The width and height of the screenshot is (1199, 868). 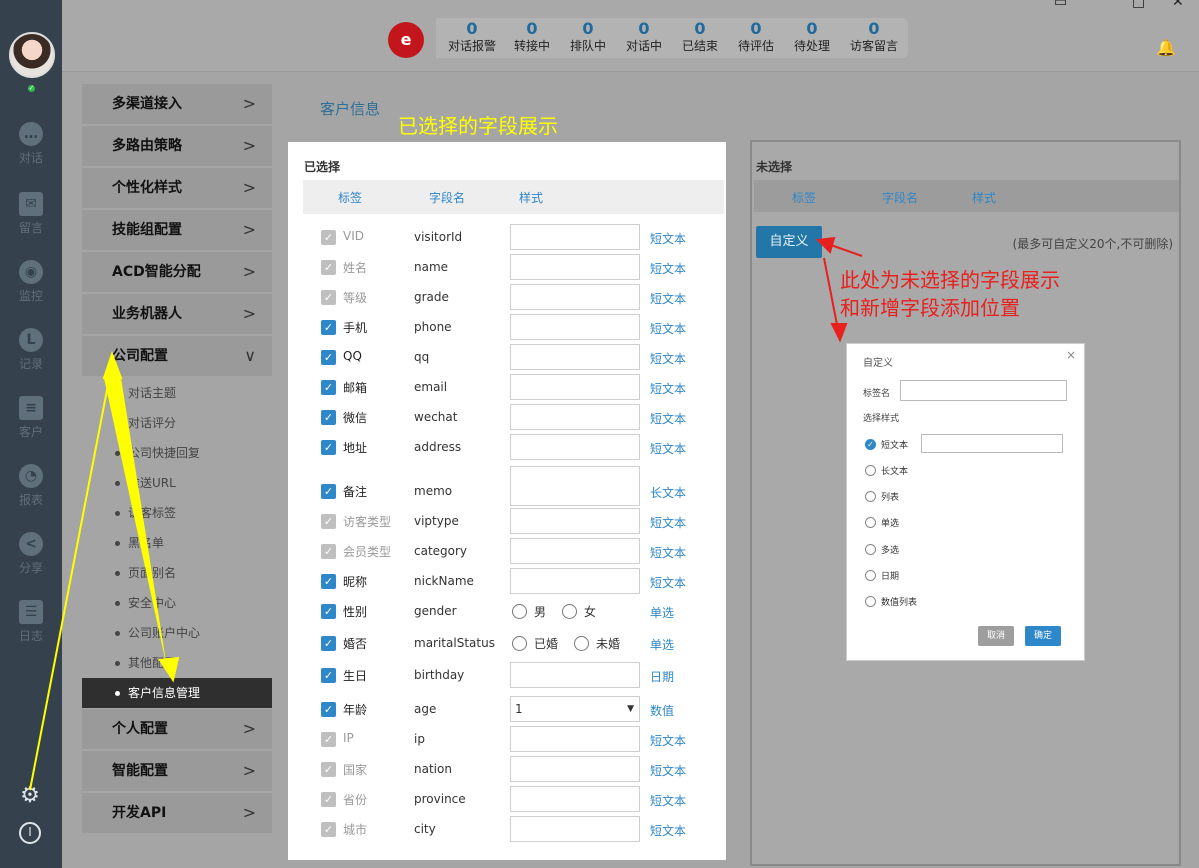 What do you see at coordinates (532, 37) in the screenshot?
I see `status-counter: 0 转接中` at bounding box center [532, 37].